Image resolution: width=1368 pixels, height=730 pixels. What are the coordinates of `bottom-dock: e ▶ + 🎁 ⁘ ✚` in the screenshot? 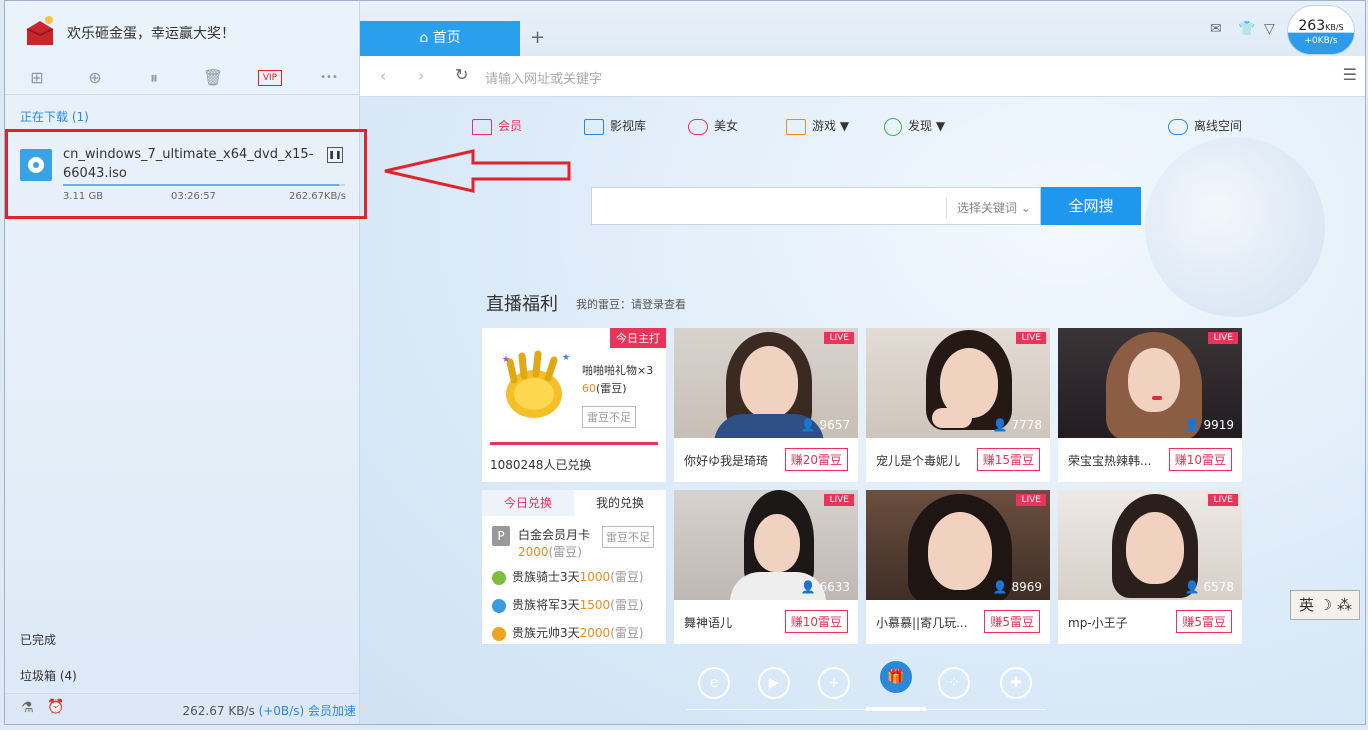 It's located at (866, 689).